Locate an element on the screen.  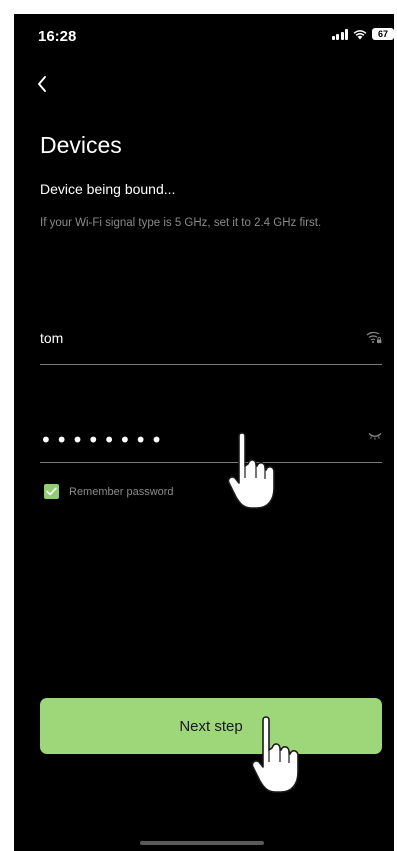
wifi-name-field: tom is located at coordinates (211, 344).